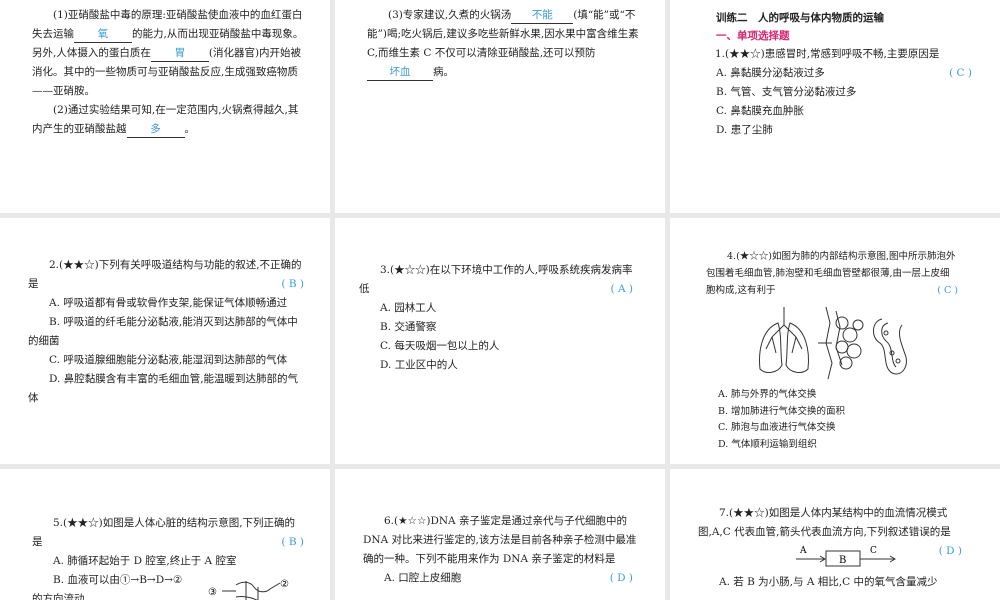 This screenshot has width=1000, height=600. Describe the element at coordinates (155, 130) in the screenshot. I see `answer-blank: 多` at that location.